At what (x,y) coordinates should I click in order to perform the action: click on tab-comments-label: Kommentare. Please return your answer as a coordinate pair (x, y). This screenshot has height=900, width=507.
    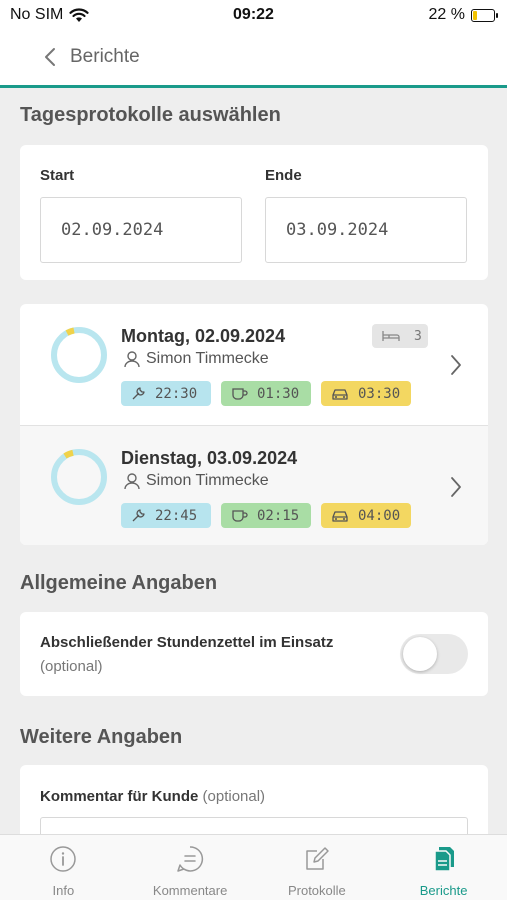
    Looking at the image, I should click on (190, 890).